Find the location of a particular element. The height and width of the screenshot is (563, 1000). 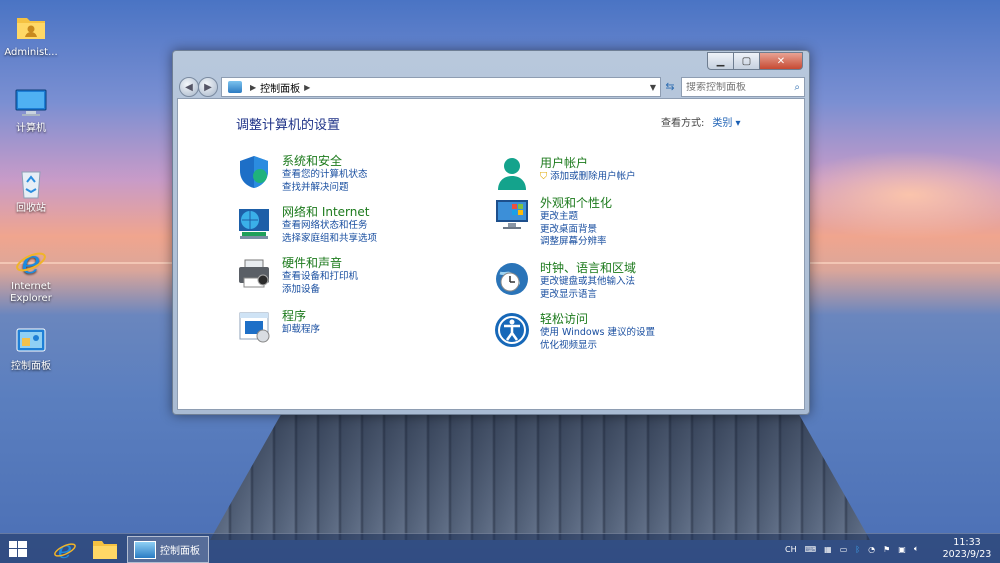

clock-globe-icon is located at coordinates (512, 279).